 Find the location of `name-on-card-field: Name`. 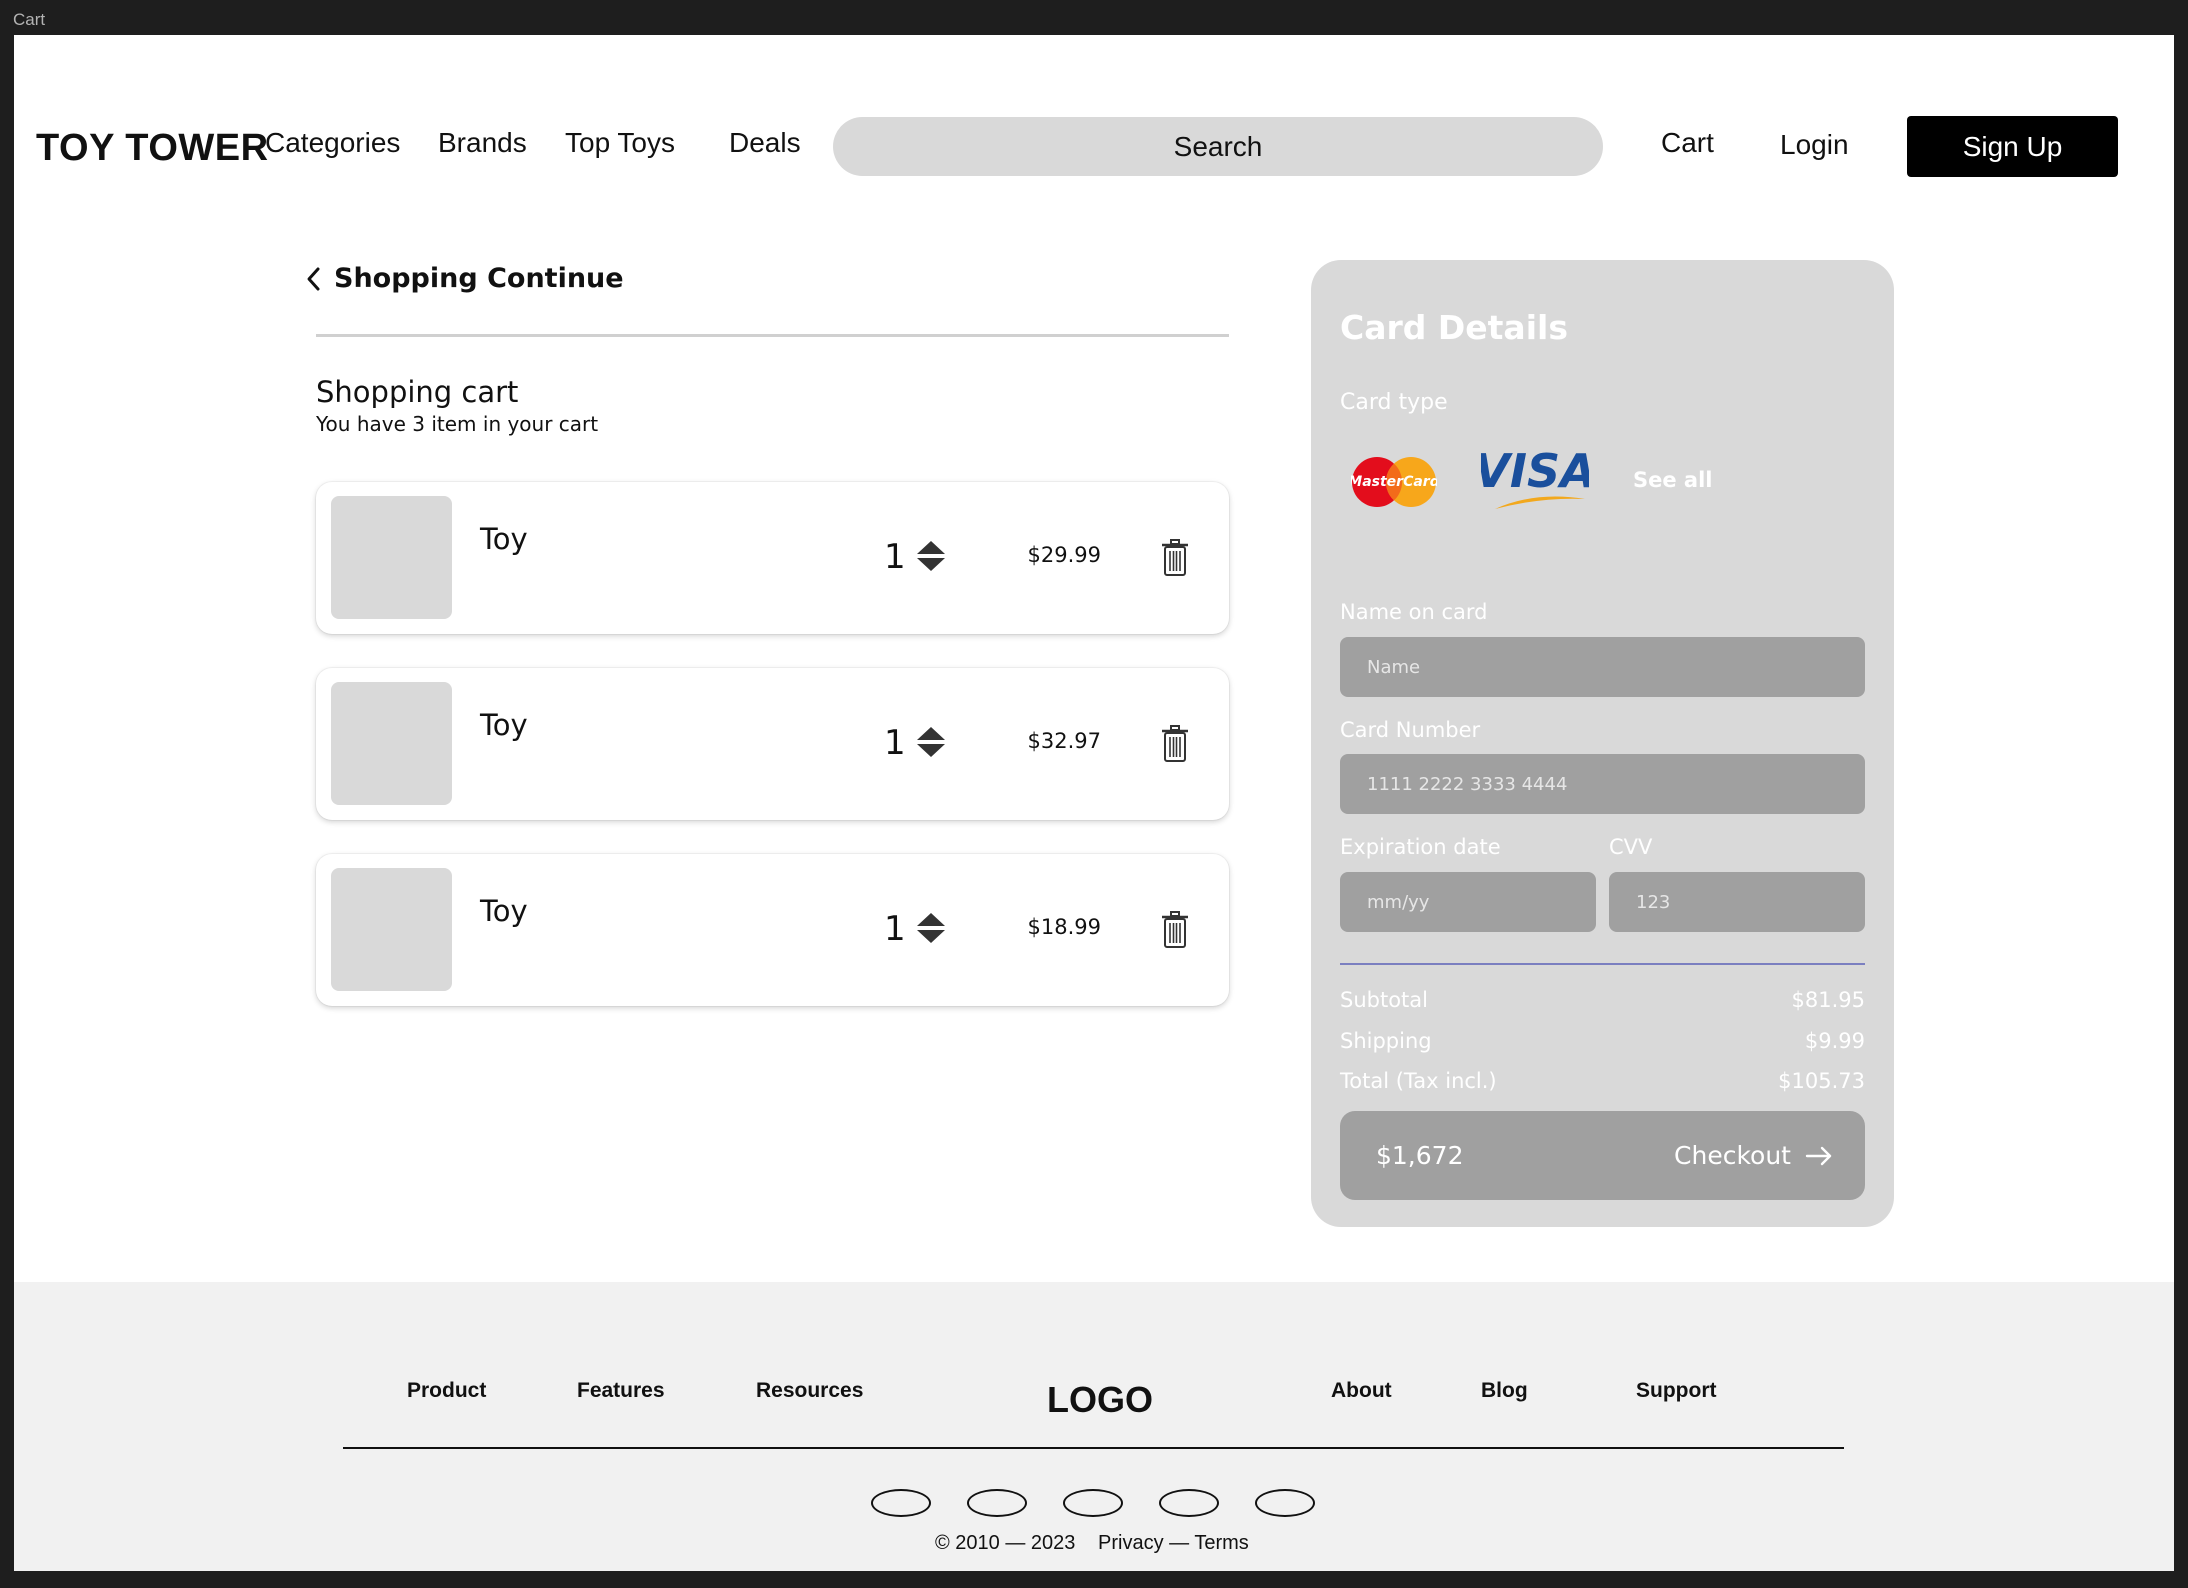

name-on-card-field: Name is located at coordinates (1602, 667).